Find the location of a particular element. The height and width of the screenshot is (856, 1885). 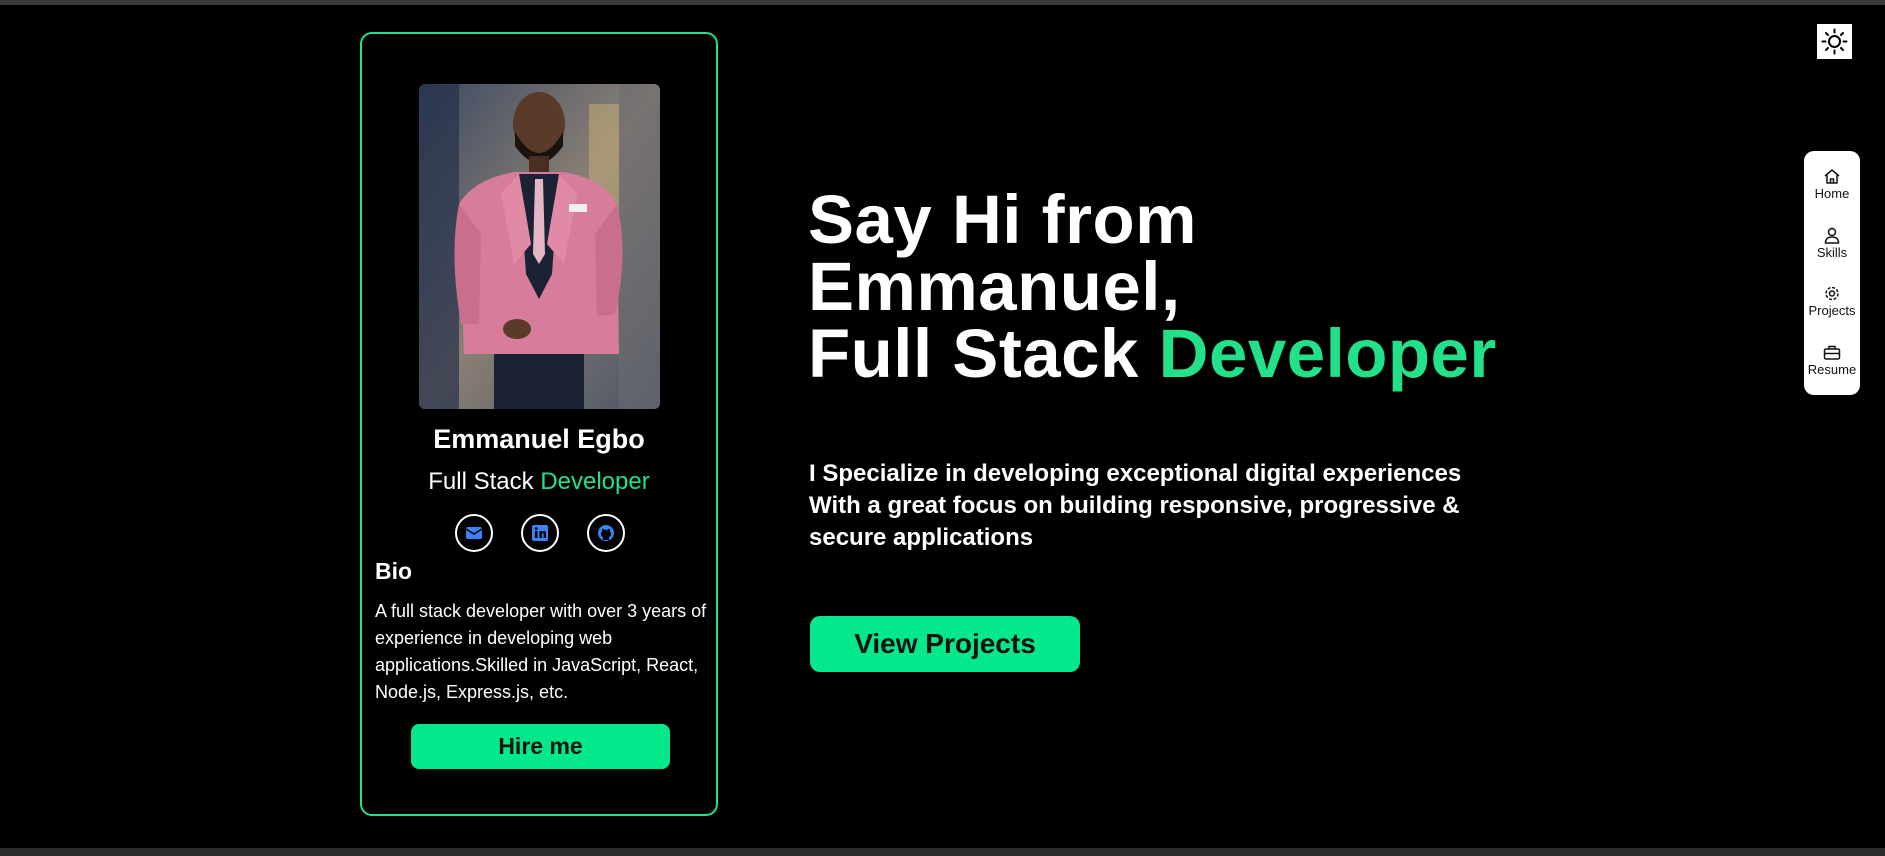

nav-item-resume: Resume is located at coordinates (1832, 369).